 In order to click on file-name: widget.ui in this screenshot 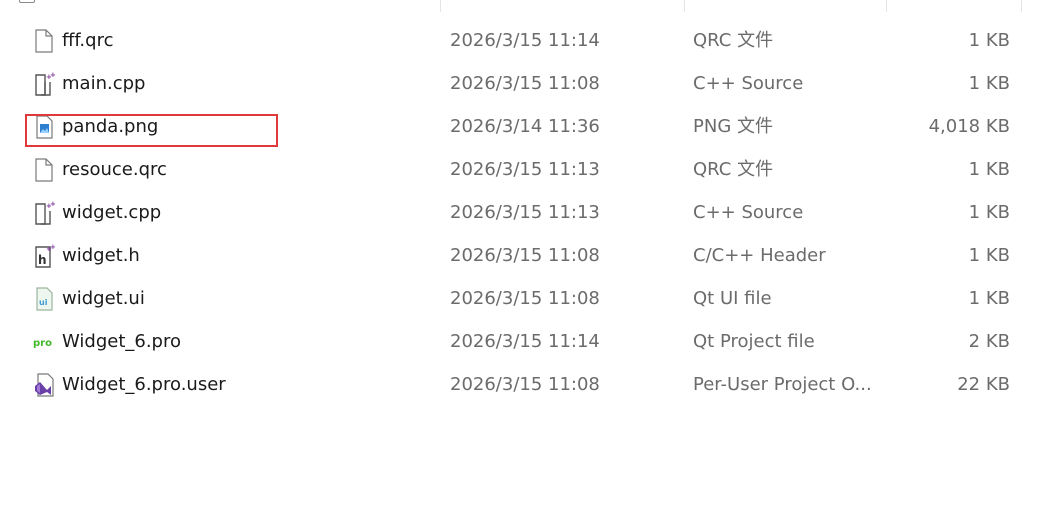, I will do `click(103, 299)`.